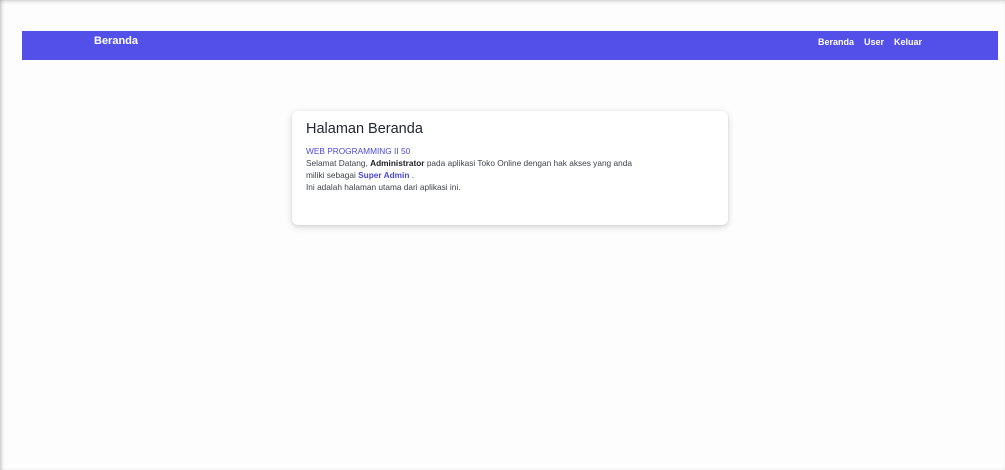  Describe the element at coordinates (510, 45) in the screenshot. I see `top-navbar: Beranda Beranda User Keluar` at that location.